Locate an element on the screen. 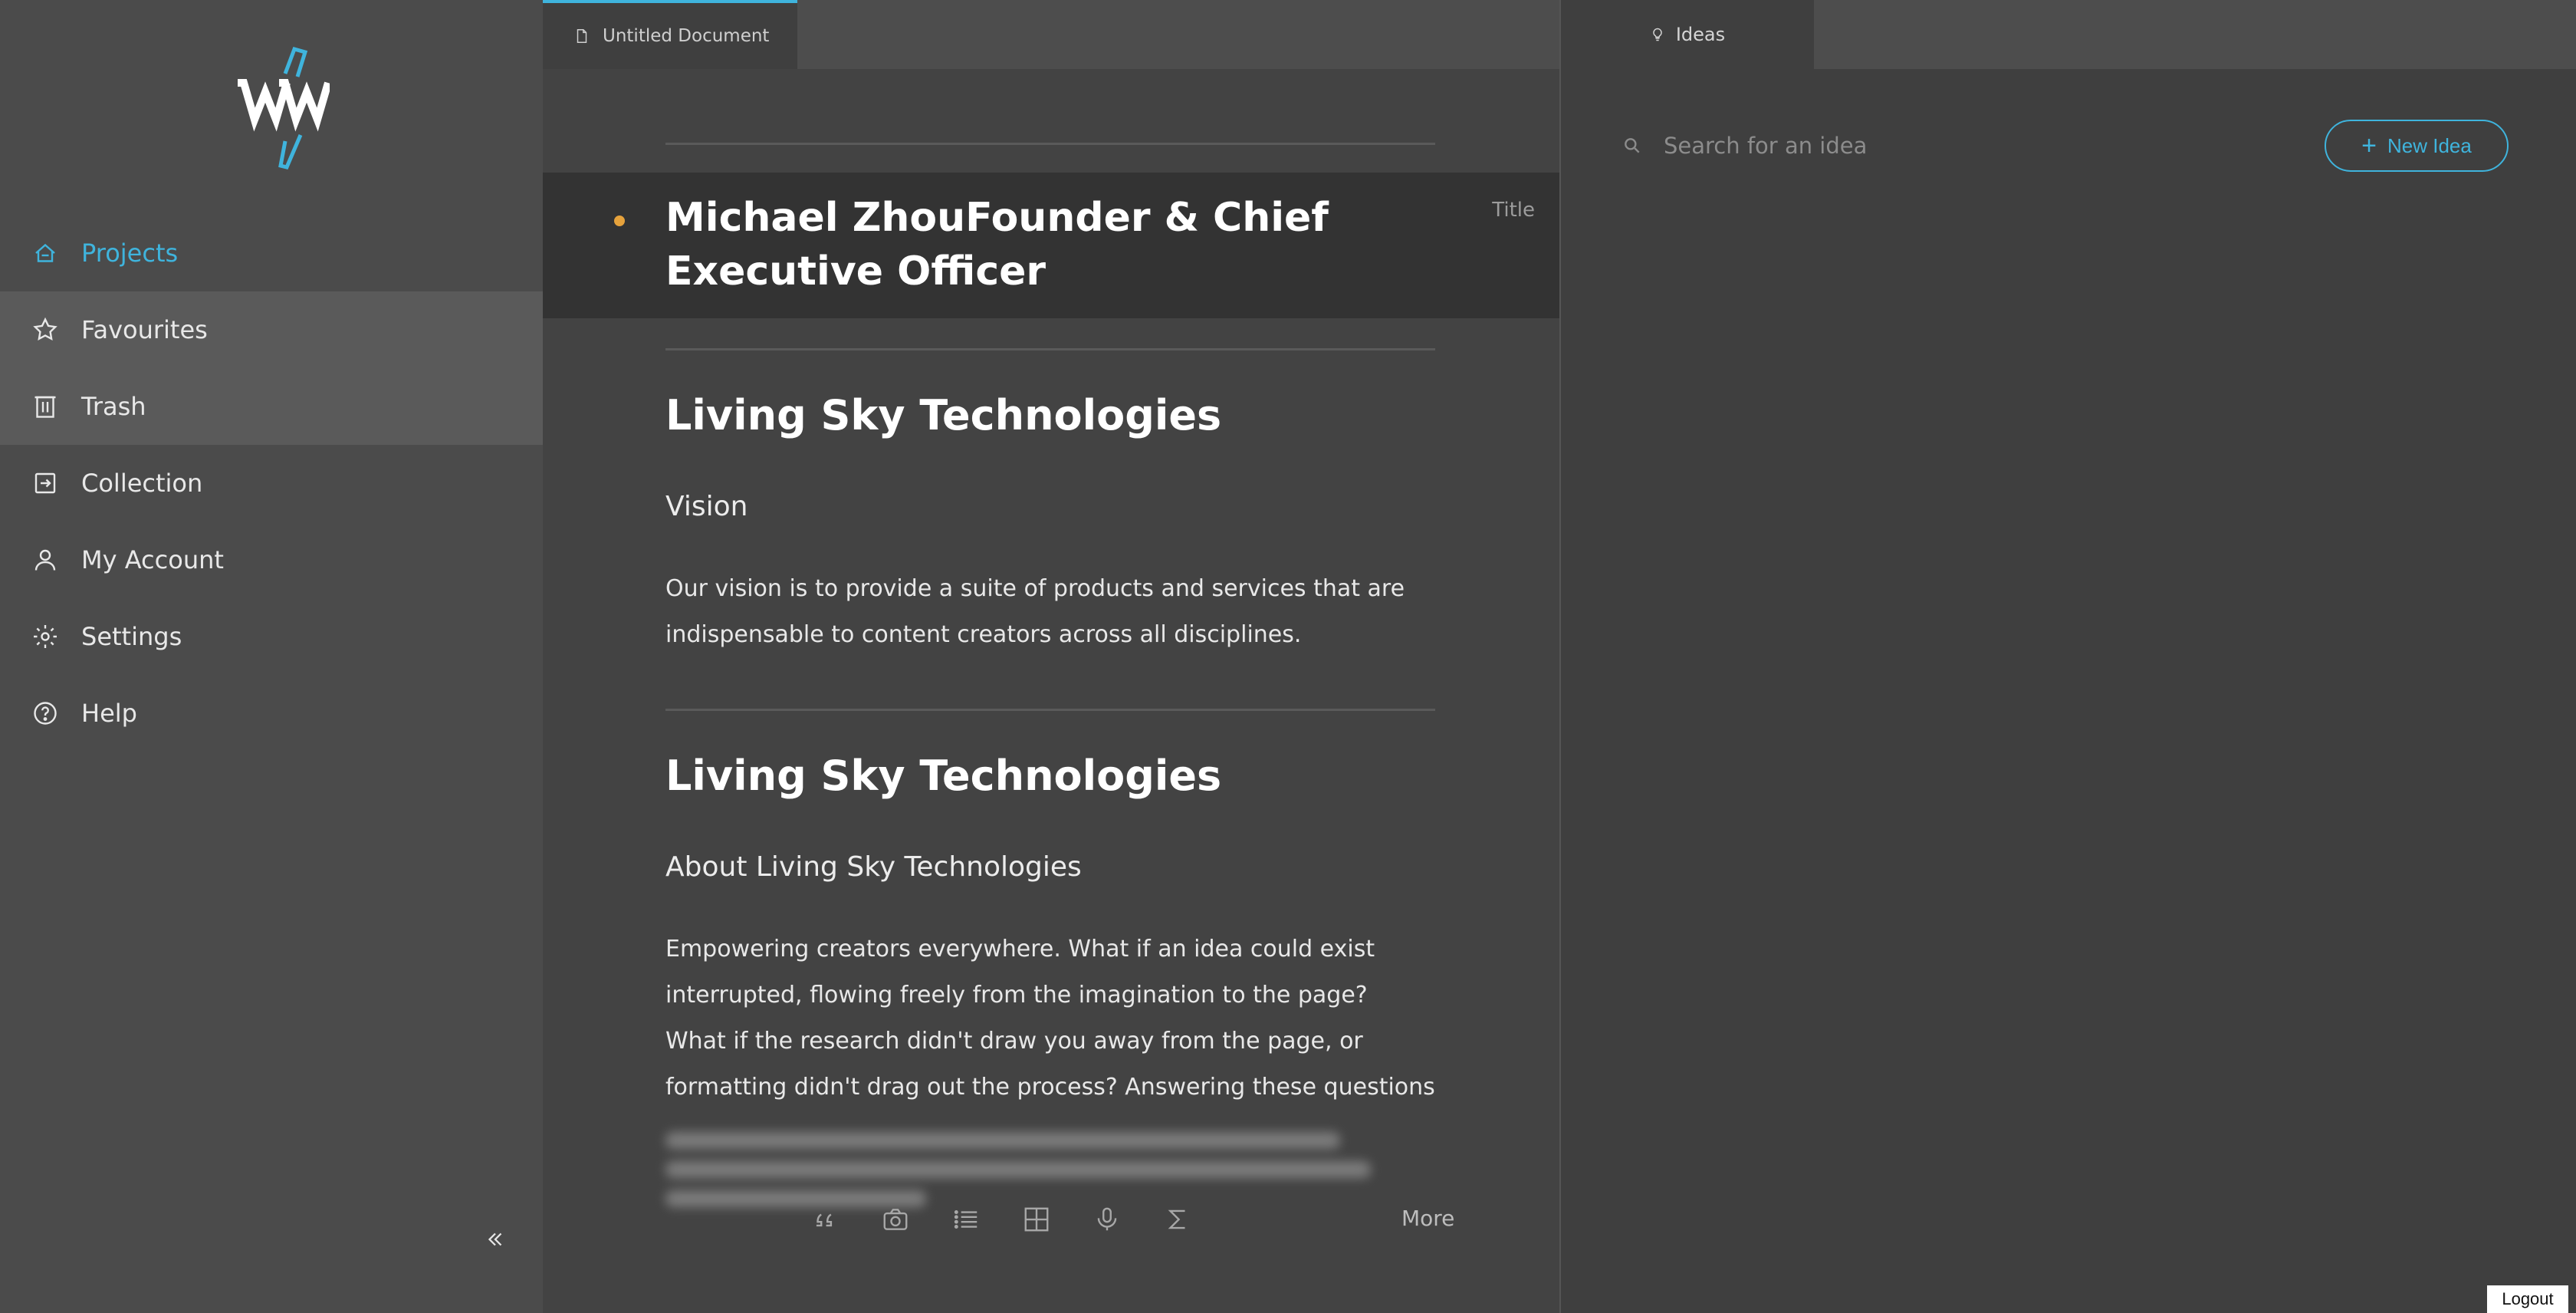 This screenshot has width=2576, height=1313. sidebar-item-label: My Account is located at coordinates (152, 559).